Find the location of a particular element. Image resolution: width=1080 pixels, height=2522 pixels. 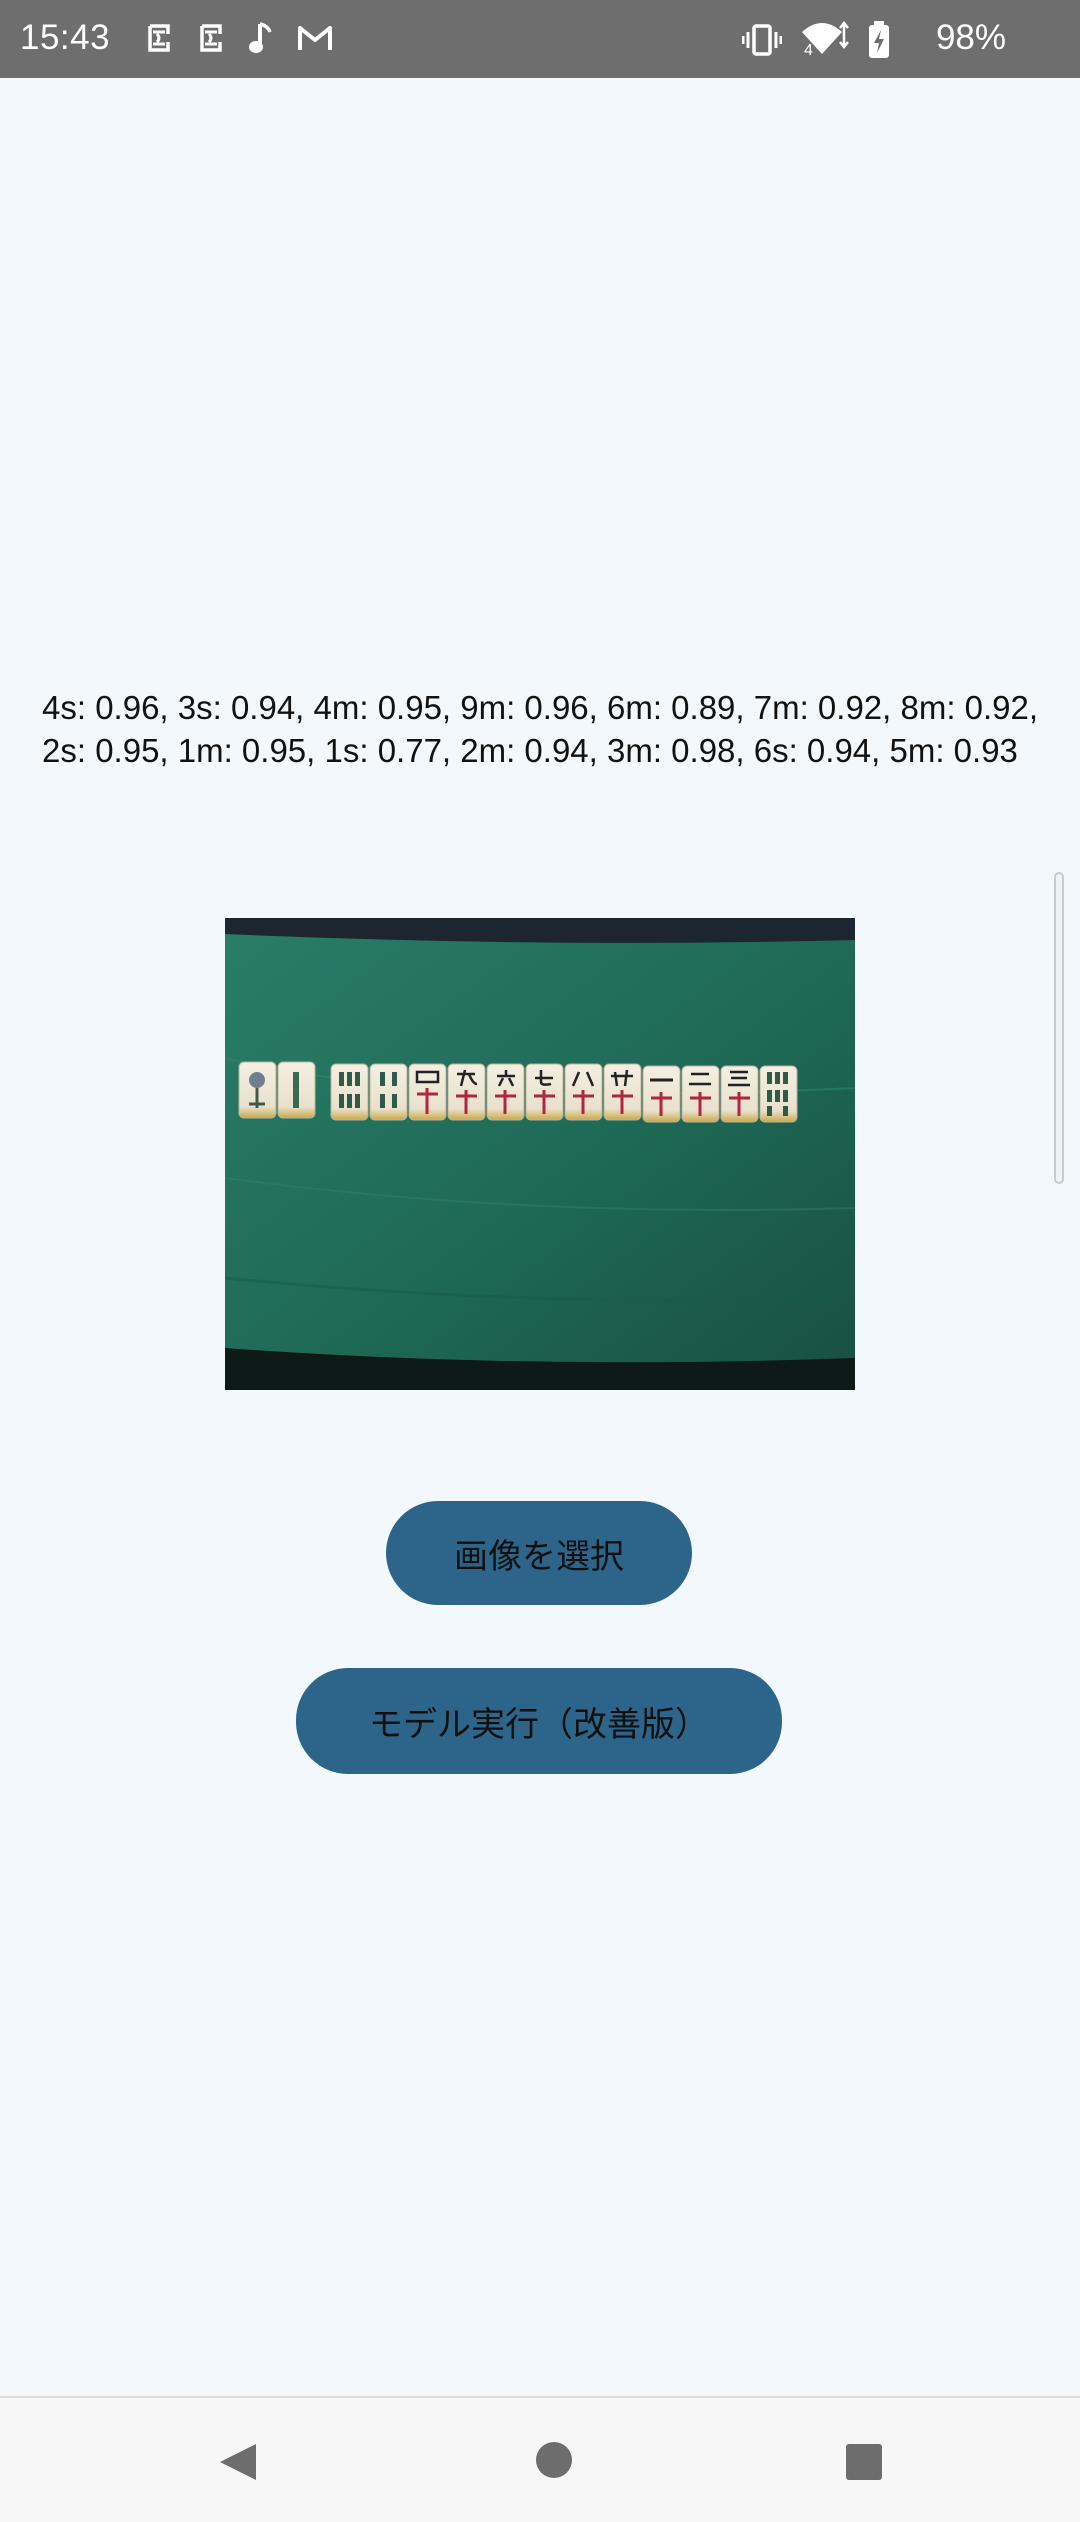

system-icons: 4 is located at coordinates (816, 40).